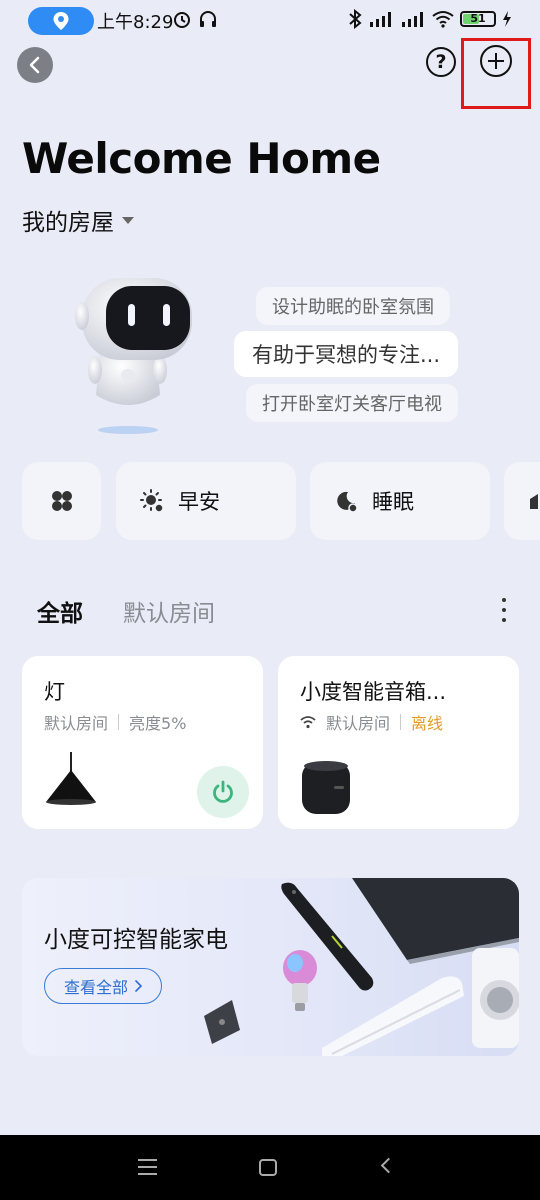 The height and width of the screenshot is (1200, 540). I want to click on battery-icon: 51, so click(478, 19).